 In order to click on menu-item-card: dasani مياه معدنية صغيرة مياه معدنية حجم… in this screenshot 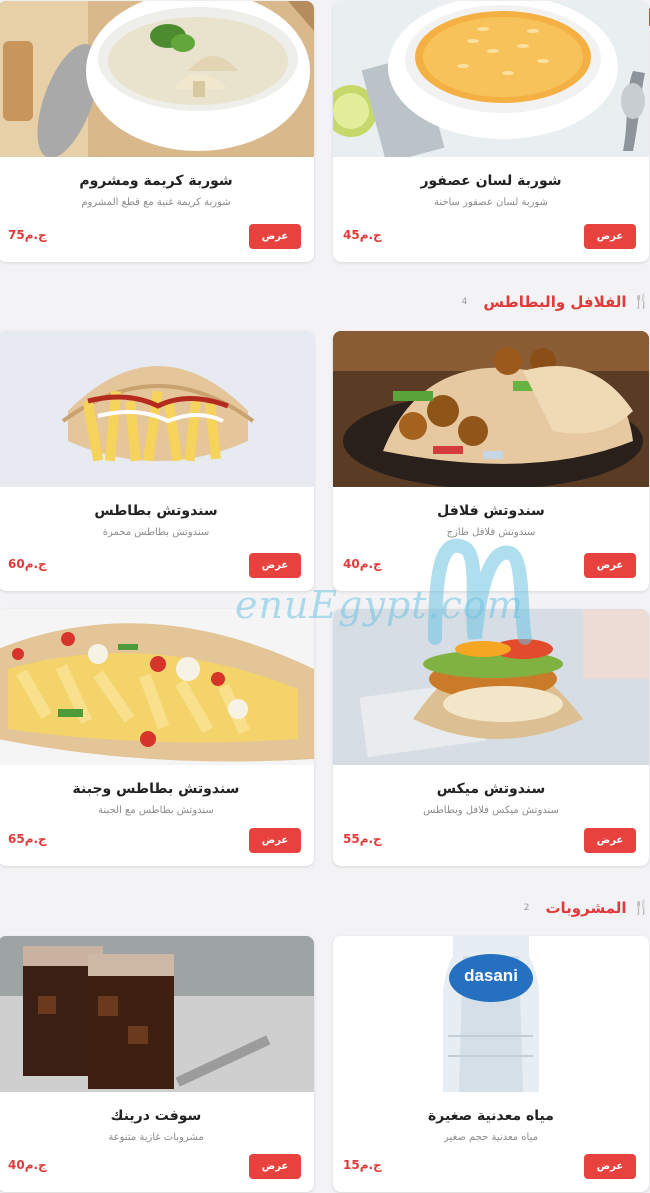, I will do `click(491, 1064)`.